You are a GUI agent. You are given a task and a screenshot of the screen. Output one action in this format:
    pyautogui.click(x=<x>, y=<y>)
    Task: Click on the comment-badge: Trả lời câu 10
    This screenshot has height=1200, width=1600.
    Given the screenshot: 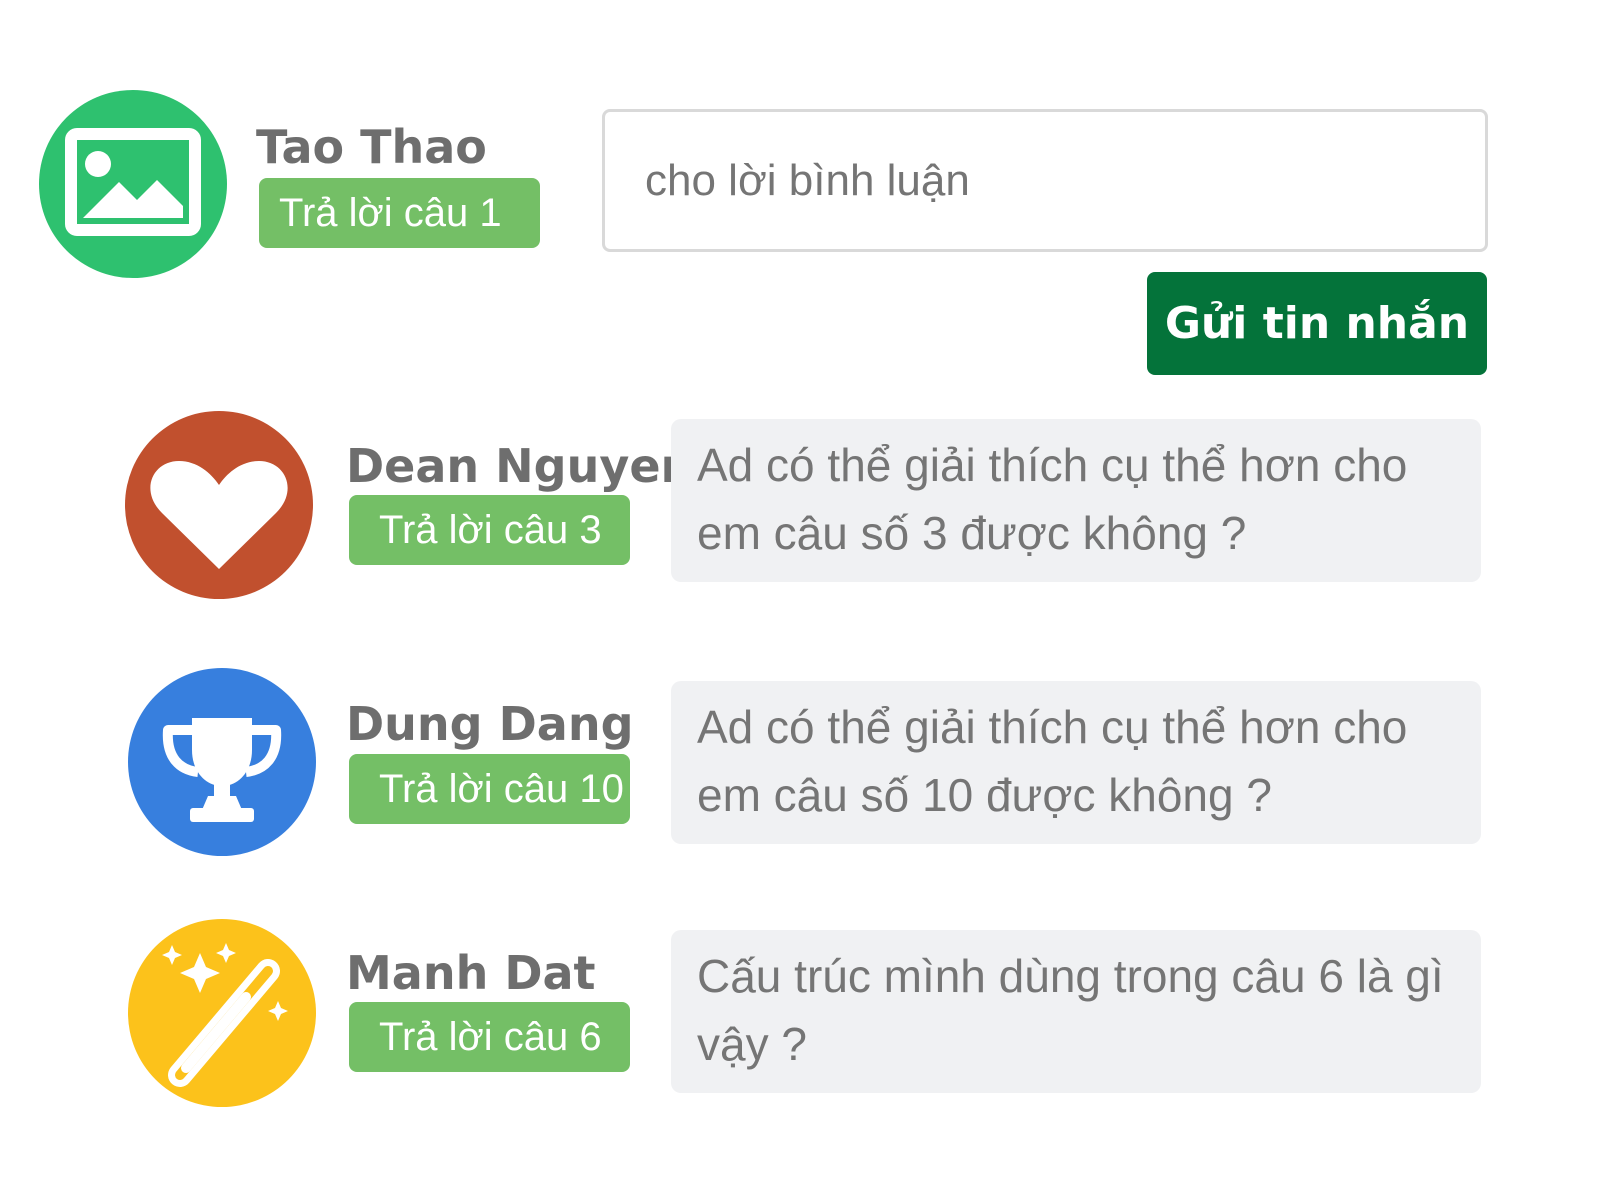 What is the action you would take?
    pyautogui.click(x=489, y=789)
    